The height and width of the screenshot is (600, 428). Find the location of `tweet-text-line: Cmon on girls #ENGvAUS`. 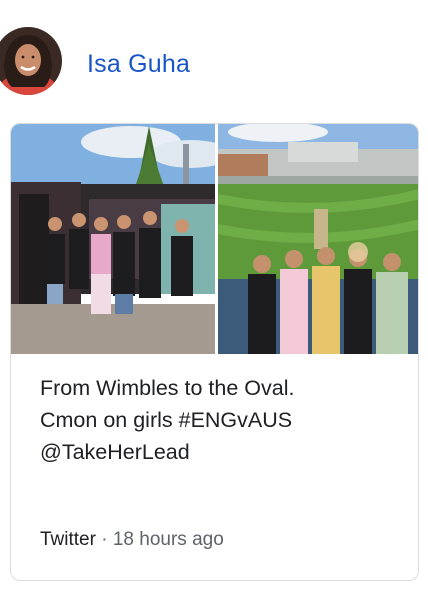

tweet-text-line: Cmon on girls #ENGvAUS is located at coordinates (166, 420).